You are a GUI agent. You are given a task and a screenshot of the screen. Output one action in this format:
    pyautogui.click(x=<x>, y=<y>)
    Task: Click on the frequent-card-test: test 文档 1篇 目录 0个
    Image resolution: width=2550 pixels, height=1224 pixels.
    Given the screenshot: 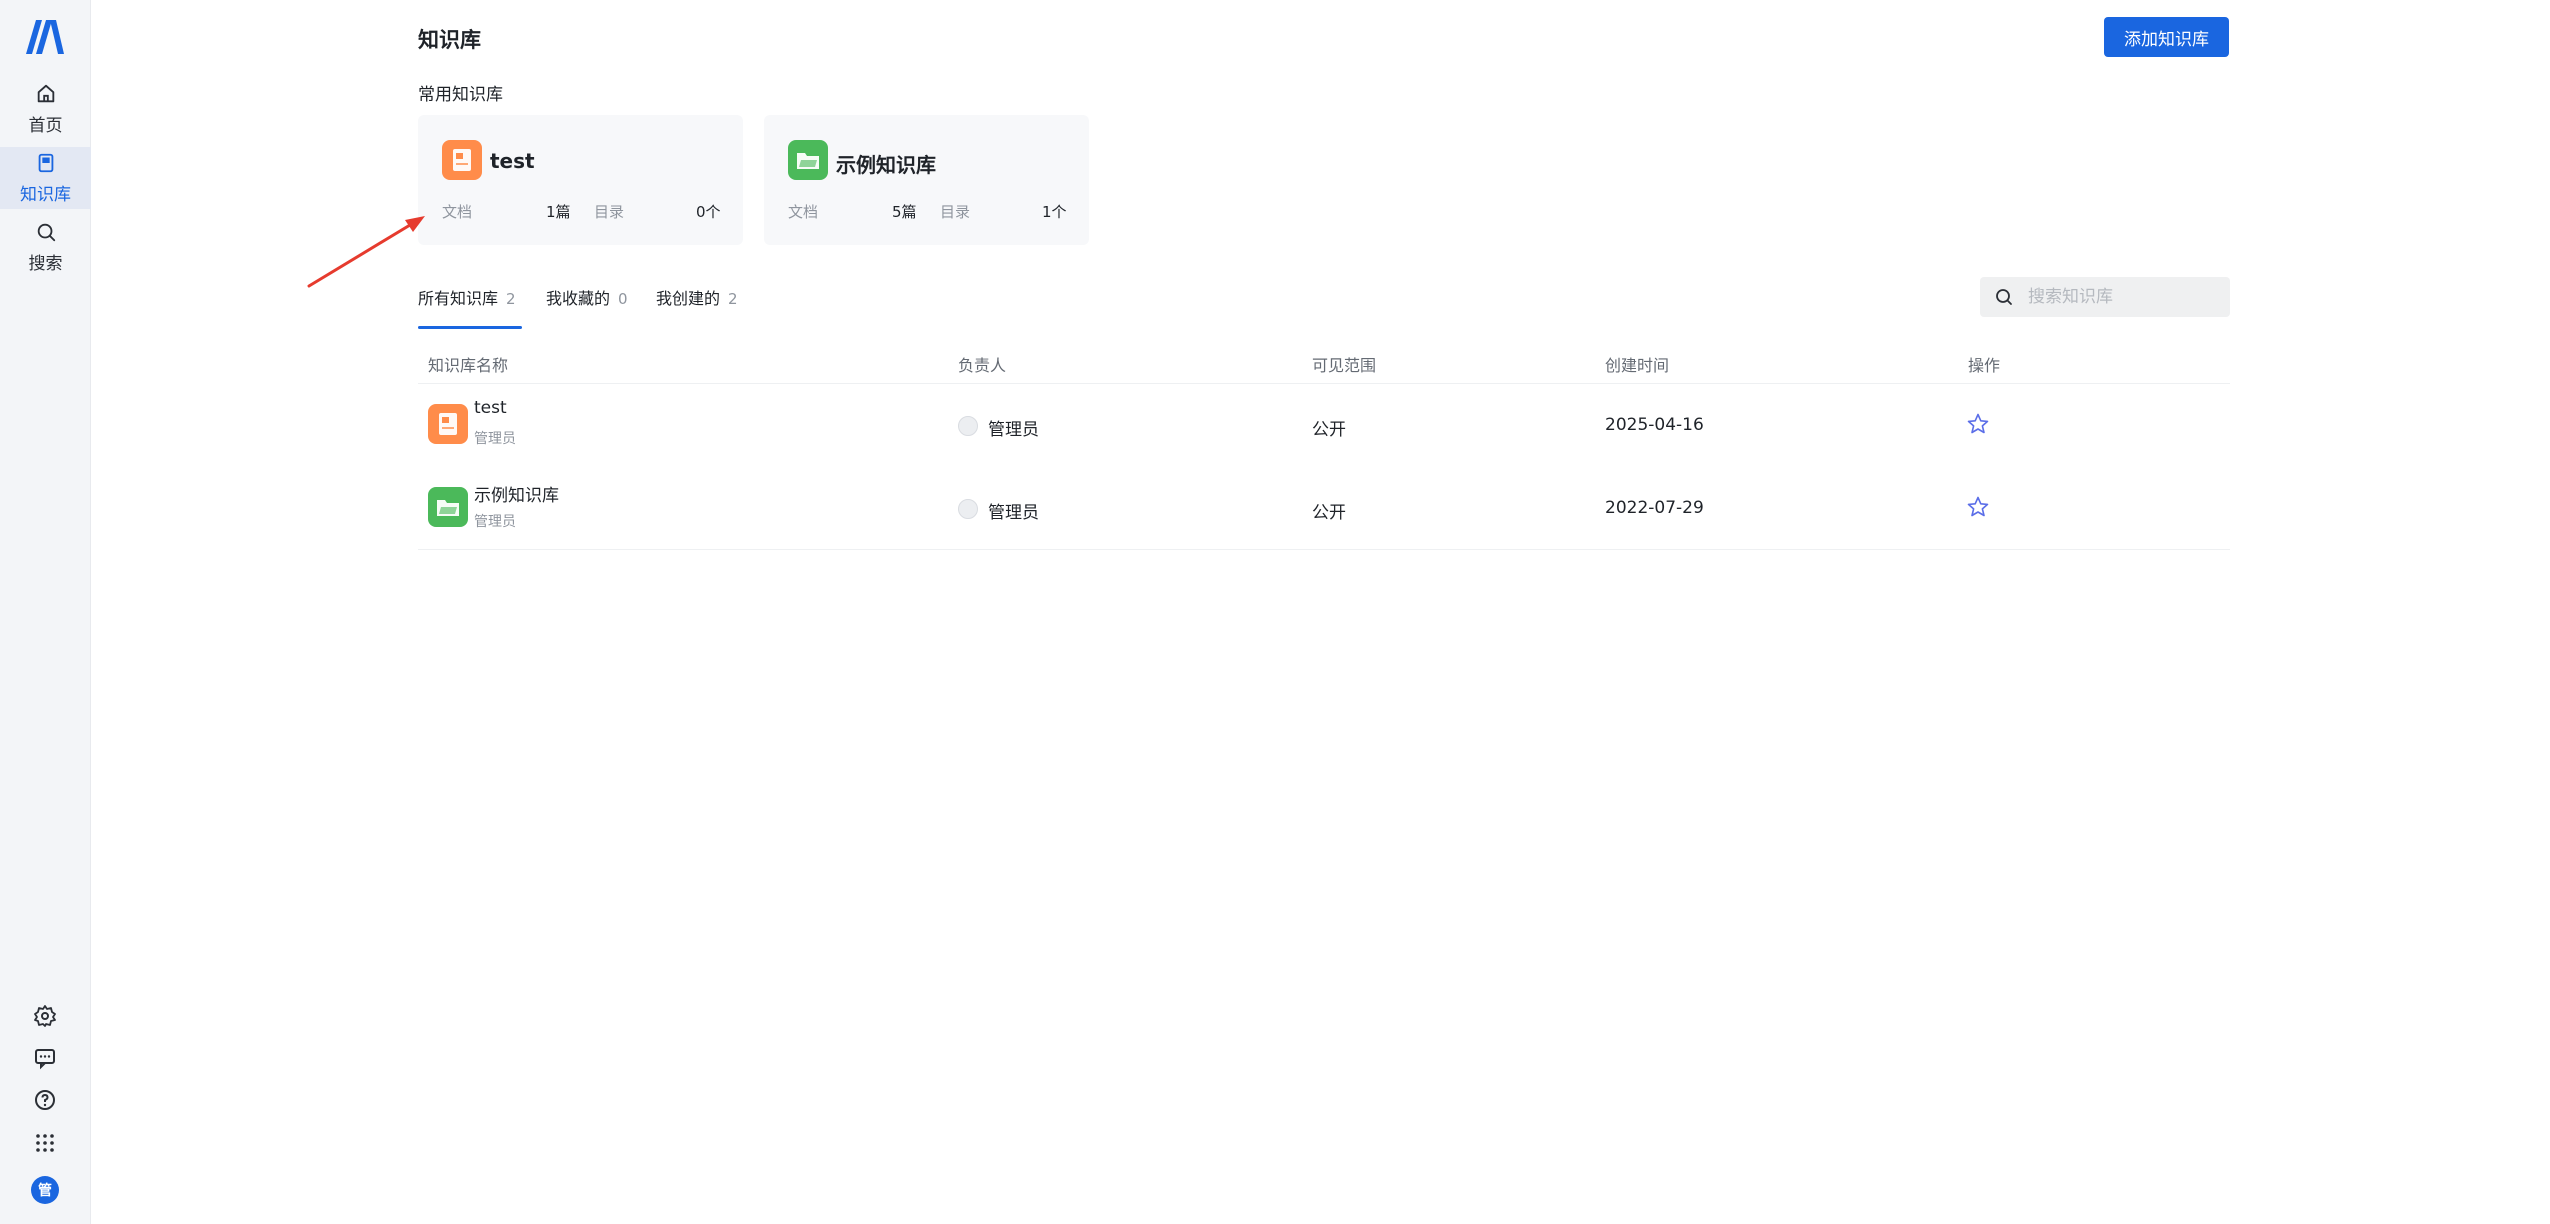 What is the action you would take?
    pyautogui.click(x=580, y=180)
    